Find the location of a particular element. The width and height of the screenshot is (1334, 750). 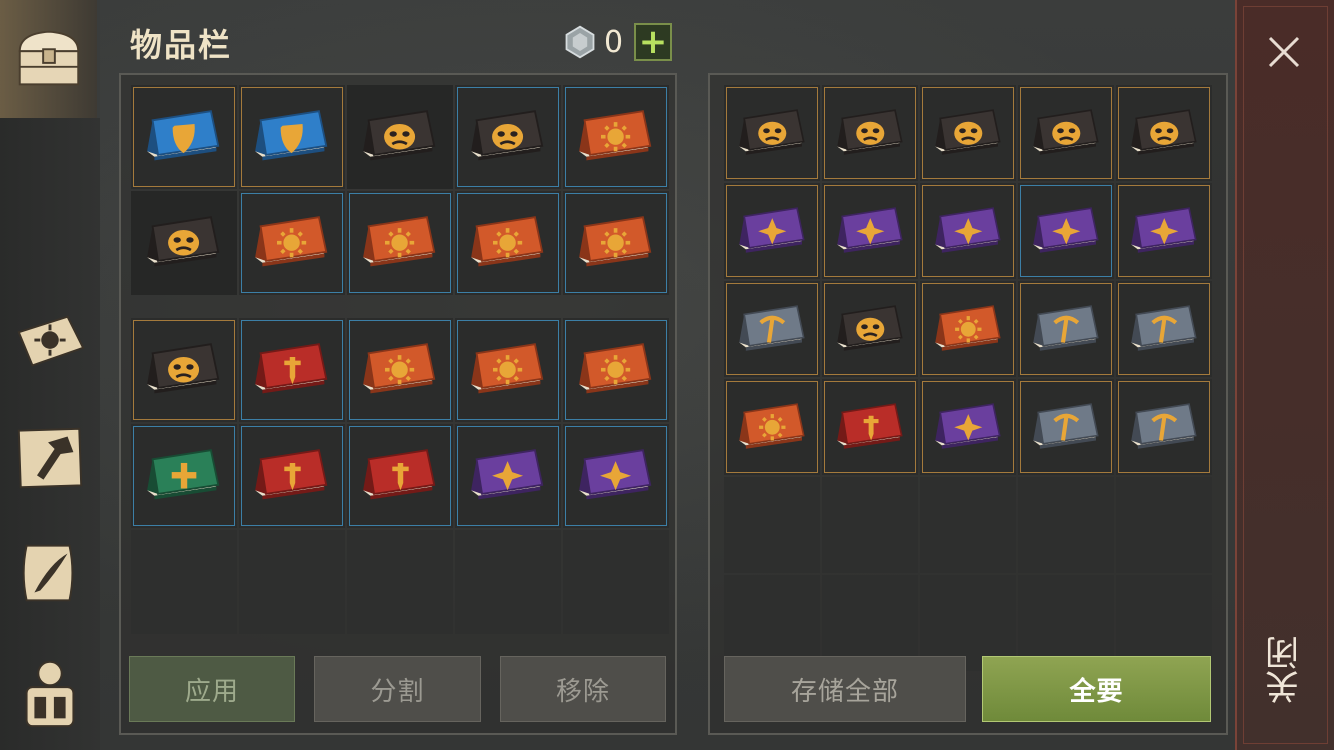

backpack-character-icon is located at coordinates (50, 694).